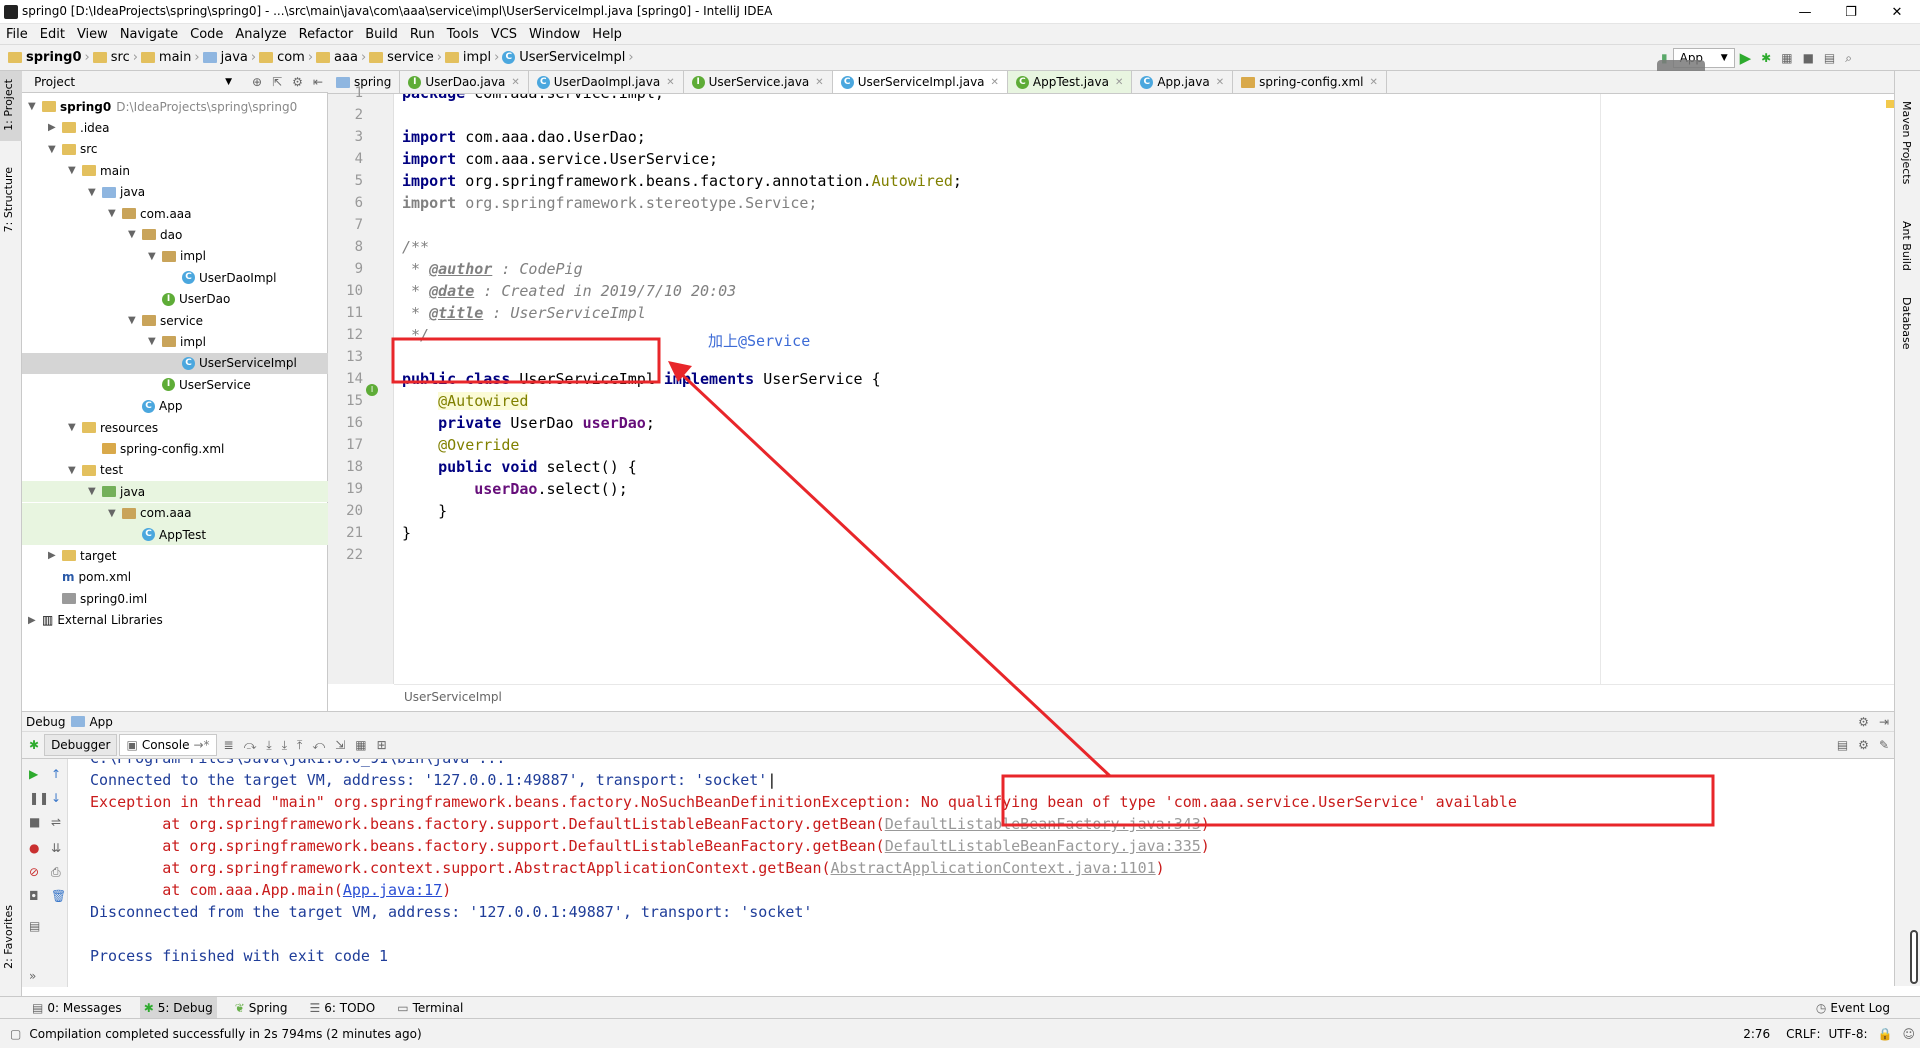 The image size is (1920, 1048). Describe the element at coordinates (343, 1008) in the screenshot. I see `tab-todo: ☰ 6: TODO` at that location.